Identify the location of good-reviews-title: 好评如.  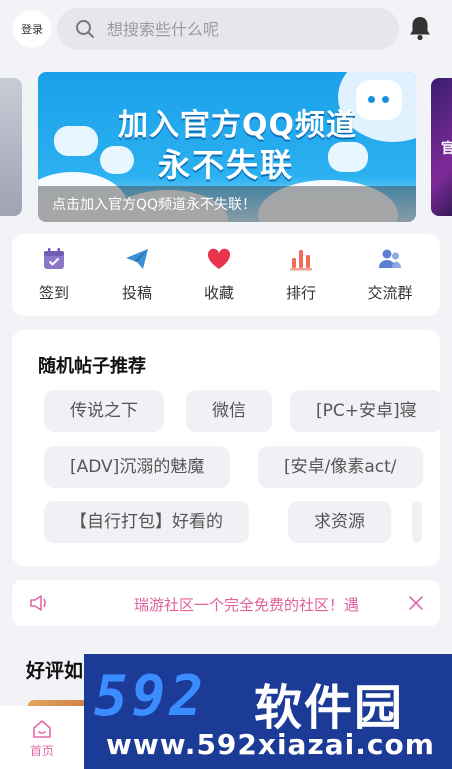
(55, 671).